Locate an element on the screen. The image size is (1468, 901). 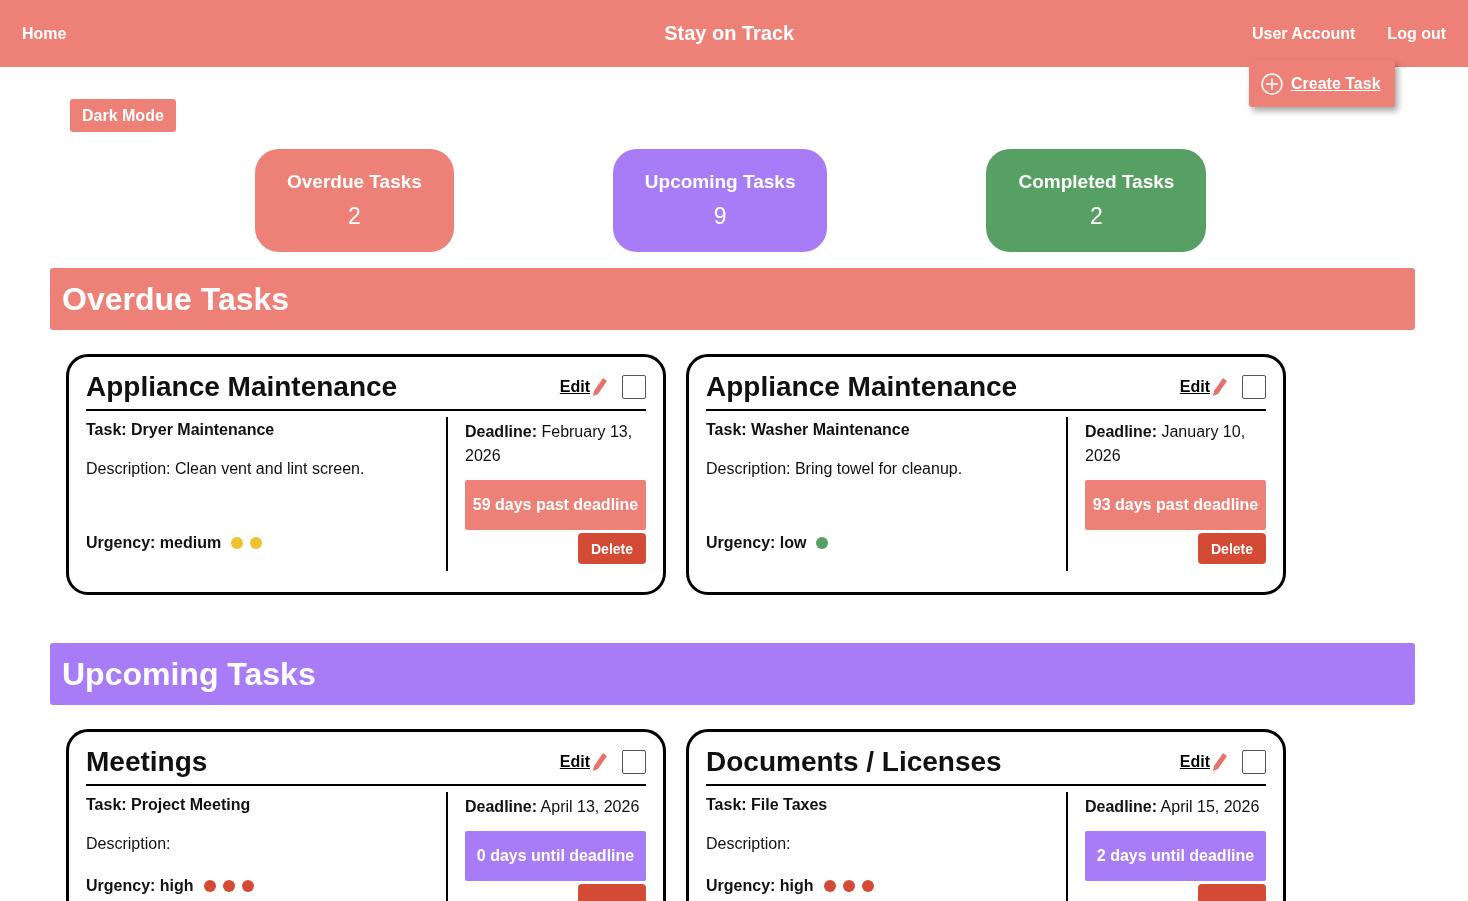
summary-label: Completed Tasks is located at coordinates (1096, 182).